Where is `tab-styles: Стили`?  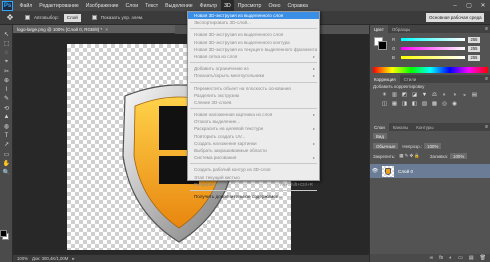
tab-styles: Стили is located at coordinates (410, 79).